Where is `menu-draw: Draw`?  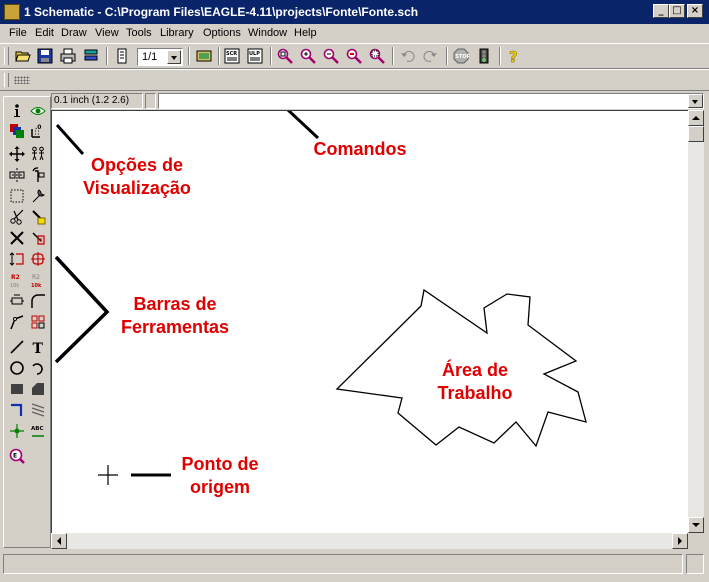 menu-draw: Draw is located at coordinates (74, 33).